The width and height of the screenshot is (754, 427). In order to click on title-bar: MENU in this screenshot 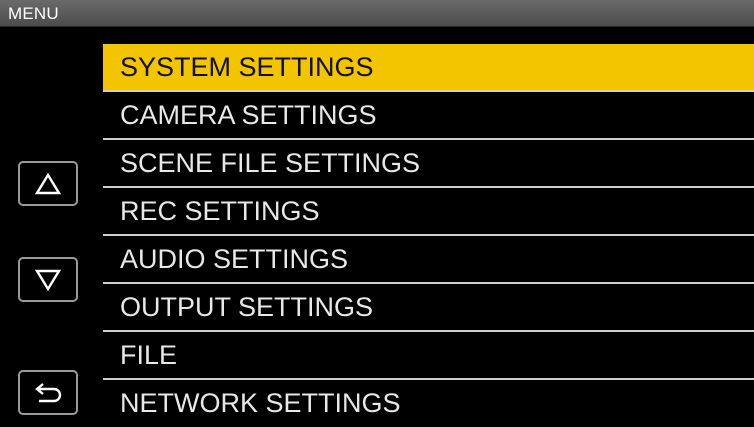, I will do `click(377, 13)`.